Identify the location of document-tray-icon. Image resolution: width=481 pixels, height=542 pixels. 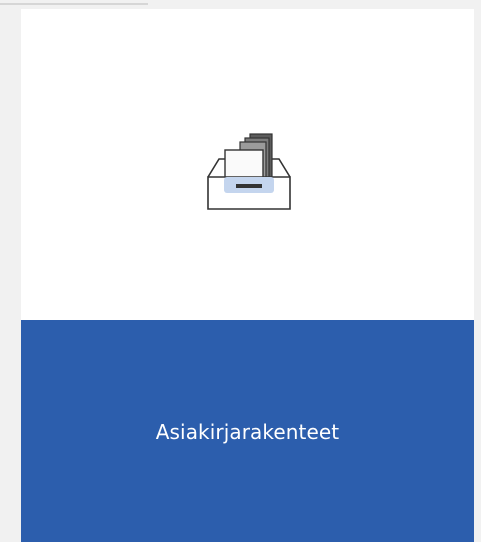
(252, 170).